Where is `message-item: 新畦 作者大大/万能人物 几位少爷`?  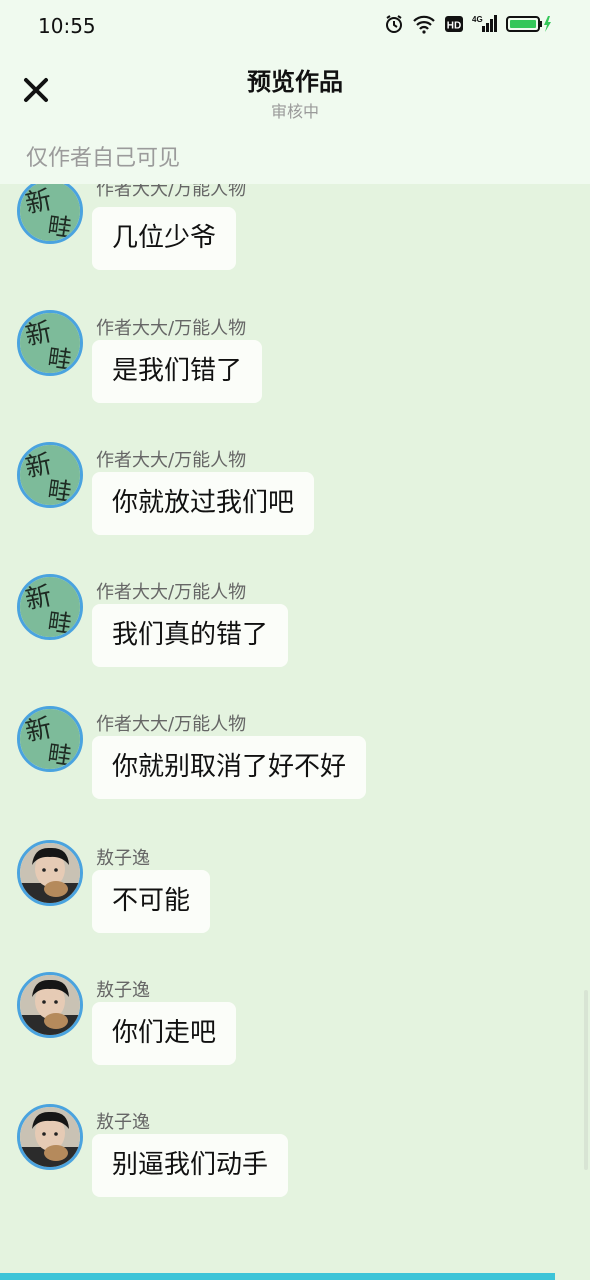
message-item: 新畦 作者大大/万能人物 几位少爷 is located at coordinates (295, 241).